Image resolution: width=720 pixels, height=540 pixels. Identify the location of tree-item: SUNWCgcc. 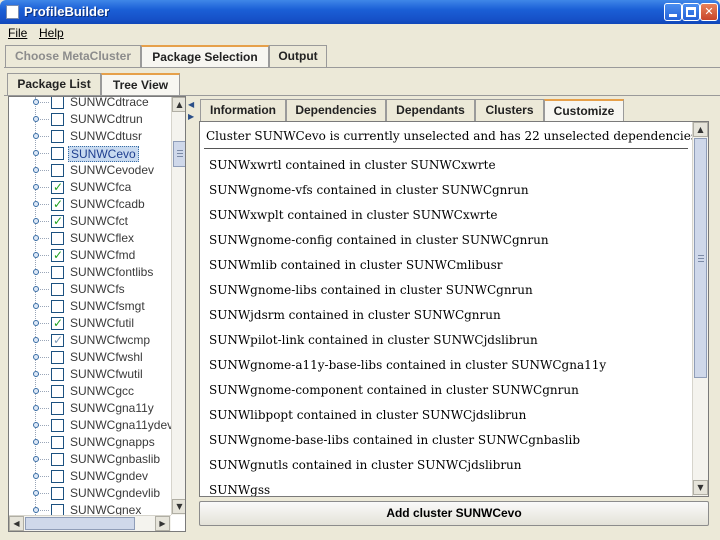
(90, 391).